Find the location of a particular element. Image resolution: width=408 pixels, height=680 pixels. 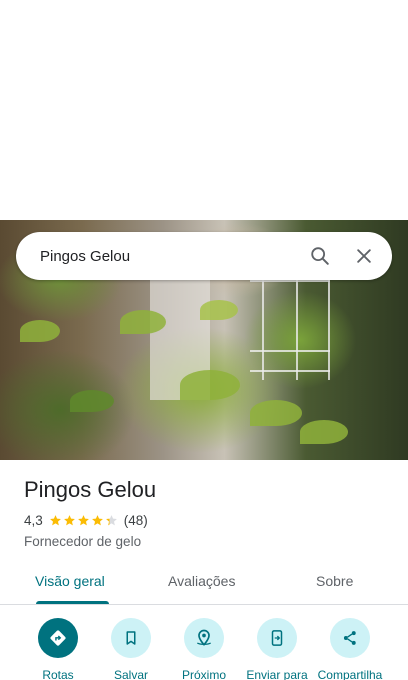

share-icon is located at coordinates (350, 638).